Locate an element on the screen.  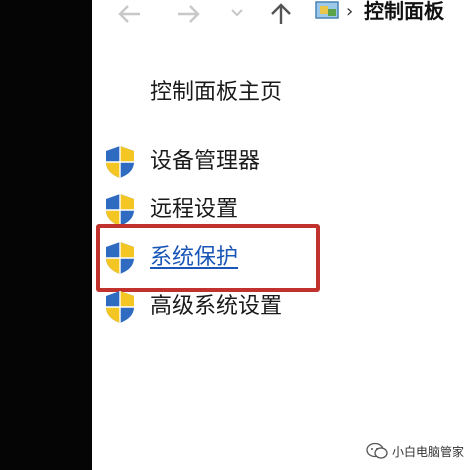
sidebar-item-remote-settings: 远程设置 is located at coordinates (171, 210).